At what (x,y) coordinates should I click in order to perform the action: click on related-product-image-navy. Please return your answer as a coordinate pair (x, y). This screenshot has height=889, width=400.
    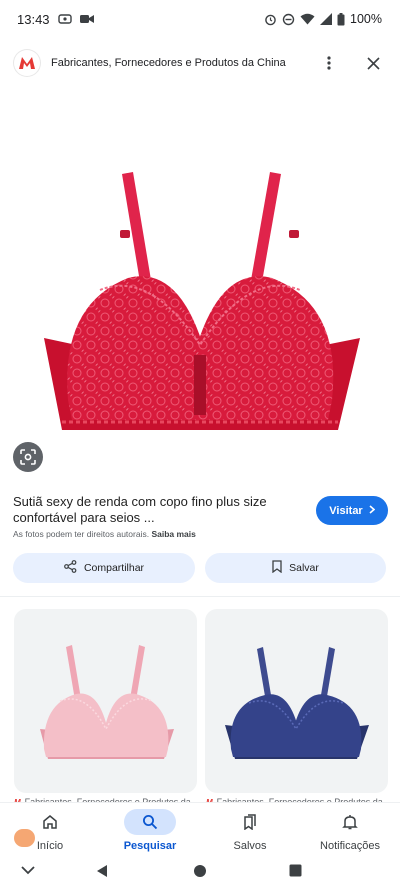
    Looking at the image, I should click on (297, 703).